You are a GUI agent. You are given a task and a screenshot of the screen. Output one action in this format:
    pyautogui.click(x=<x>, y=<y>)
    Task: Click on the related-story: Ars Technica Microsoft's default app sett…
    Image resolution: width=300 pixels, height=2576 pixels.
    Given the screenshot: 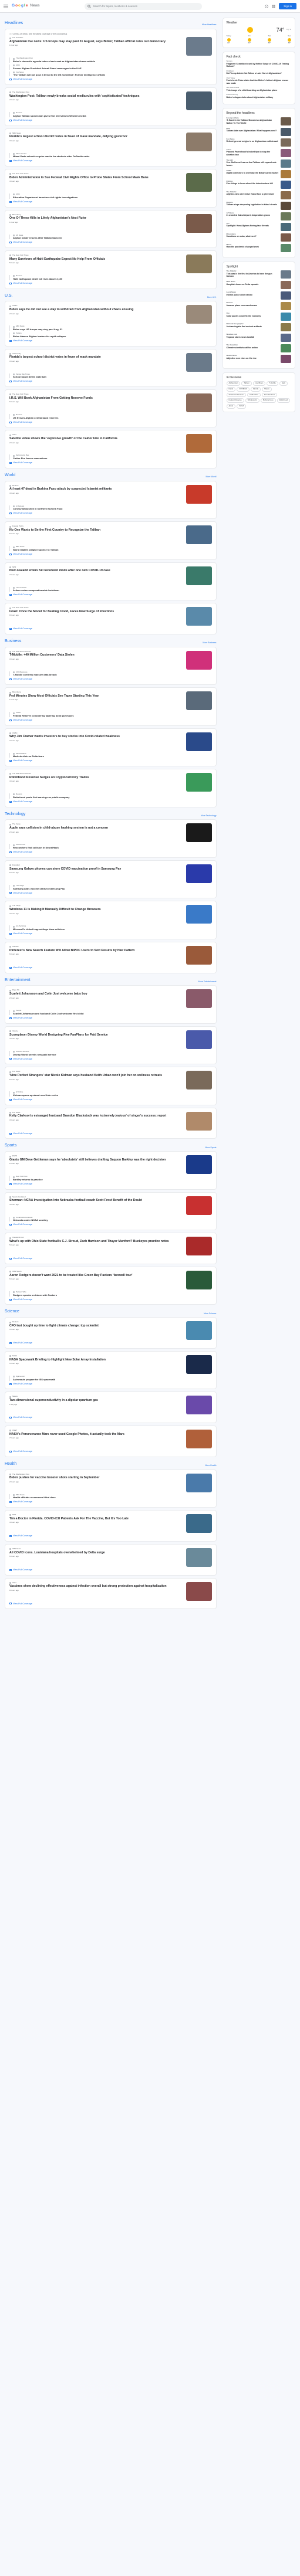 What is the action you would take?
    pyautogui.click(x=110, y=928)
    